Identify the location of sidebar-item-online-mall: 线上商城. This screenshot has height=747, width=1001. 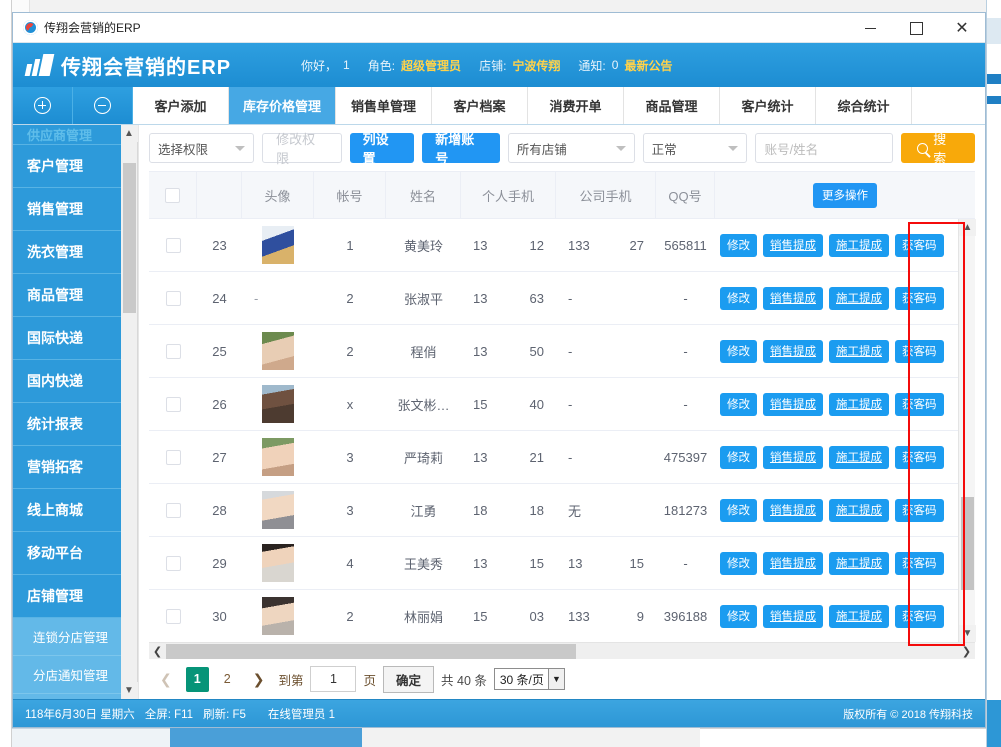
(67, 510).